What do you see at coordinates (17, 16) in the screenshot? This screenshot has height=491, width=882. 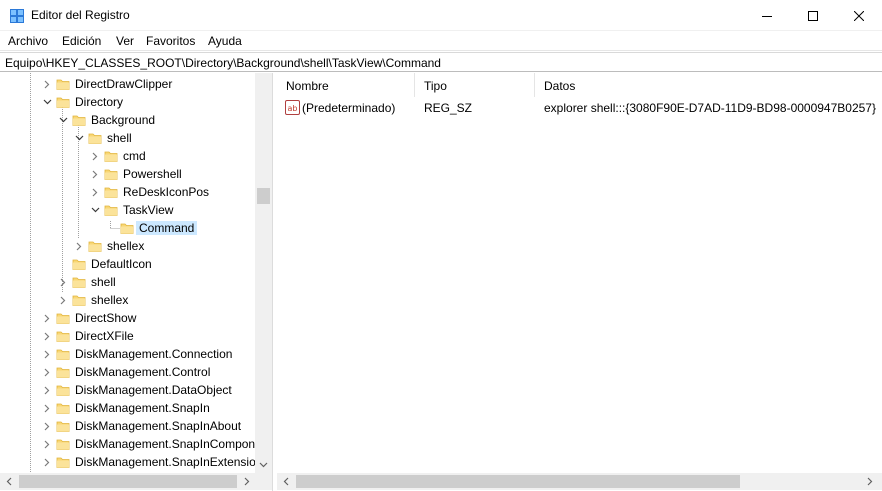 I see `regedit-app-icon` at bounding box center [17, 16].